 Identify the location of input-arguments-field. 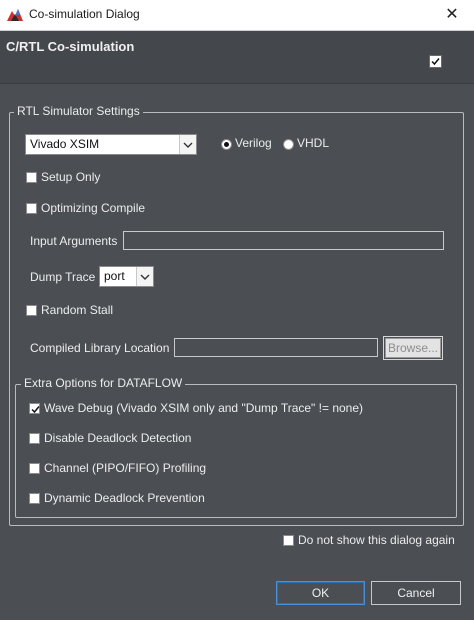
(283, 240).